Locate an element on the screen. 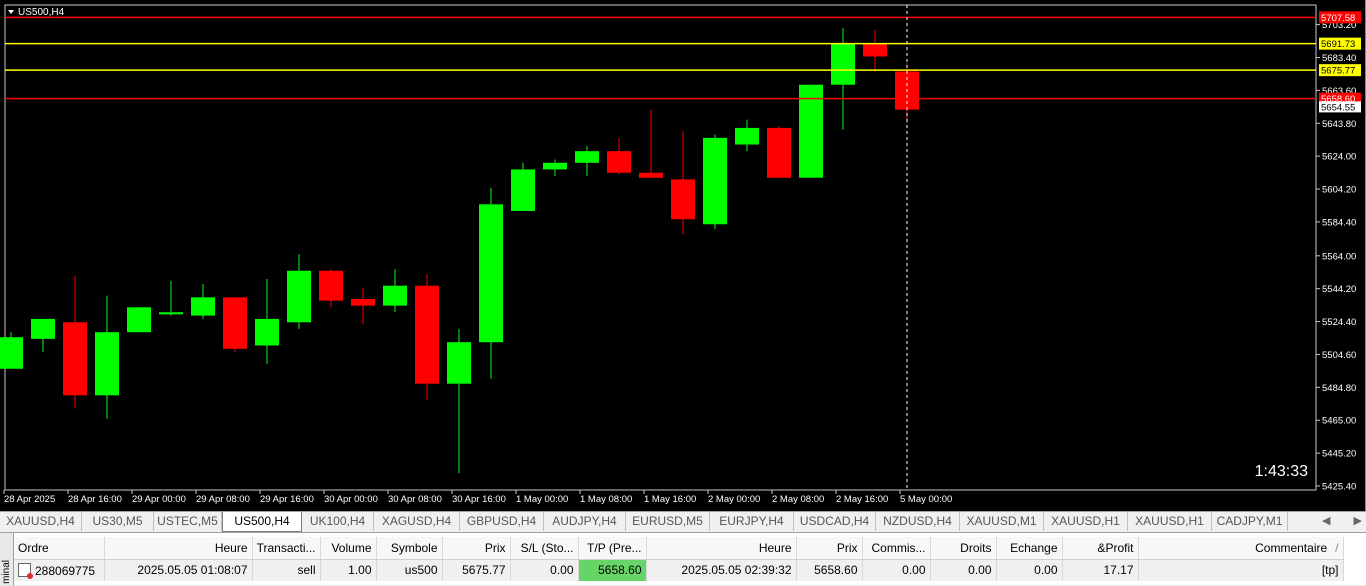 The image size is (1366, 586). chart-title: US500,H4 is located at coordinates (41, 12).